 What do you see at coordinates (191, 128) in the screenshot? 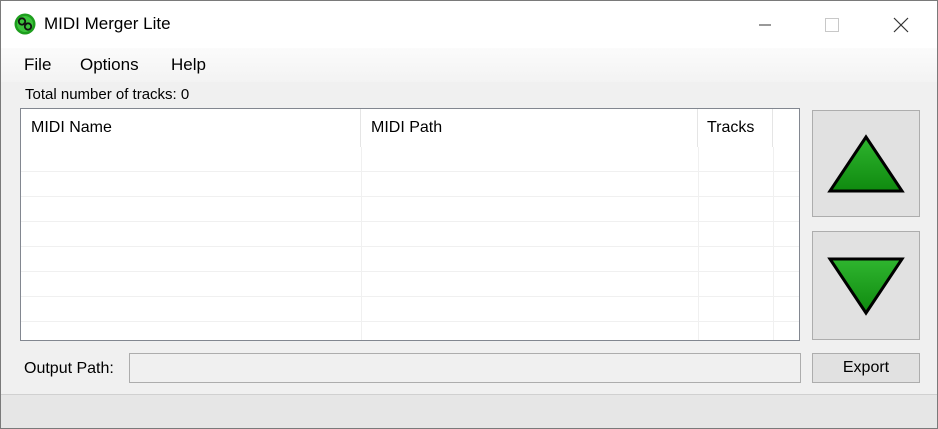
I see `column-header-midi-name: MIDI Name` at bounding box center [191, 128].